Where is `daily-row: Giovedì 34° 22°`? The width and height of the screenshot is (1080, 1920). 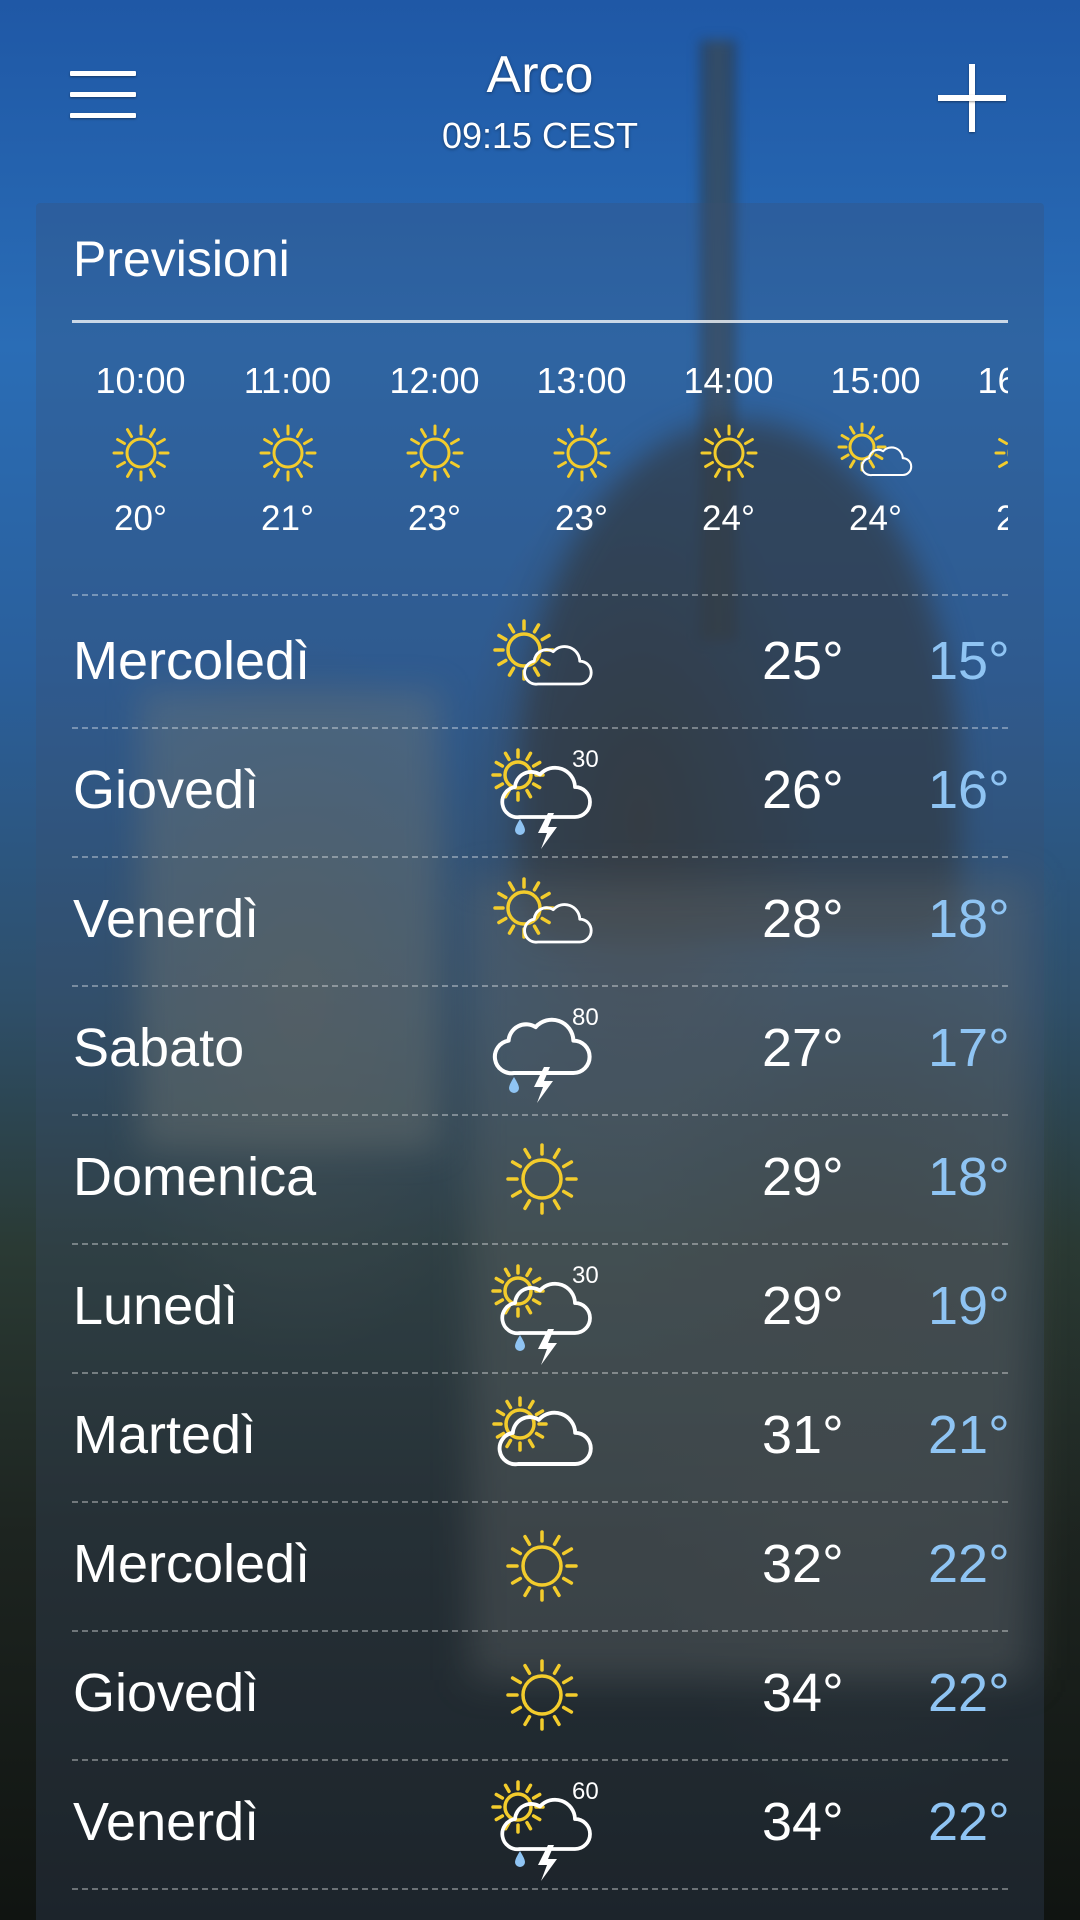 daily-row: Giovedì 34° 22° is located at coordinates (541, 1696).